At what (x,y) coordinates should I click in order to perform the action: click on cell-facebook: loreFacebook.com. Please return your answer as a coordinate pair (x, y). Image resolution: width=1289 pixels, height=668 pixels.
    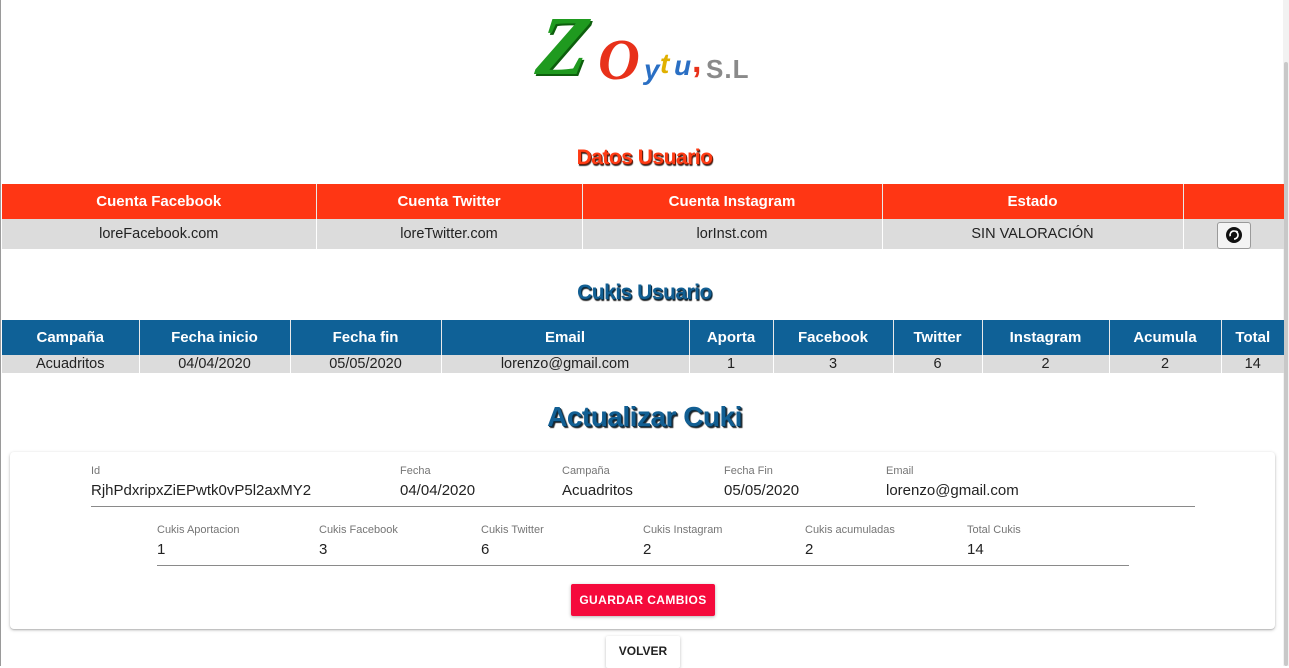
    Looking at the image, I should click on (159, 234).